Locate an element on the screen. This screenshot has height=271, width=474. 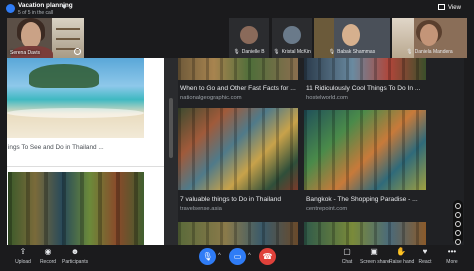
raise-hand-button: ✋ Raise hand is located at coordinates (402, 256).